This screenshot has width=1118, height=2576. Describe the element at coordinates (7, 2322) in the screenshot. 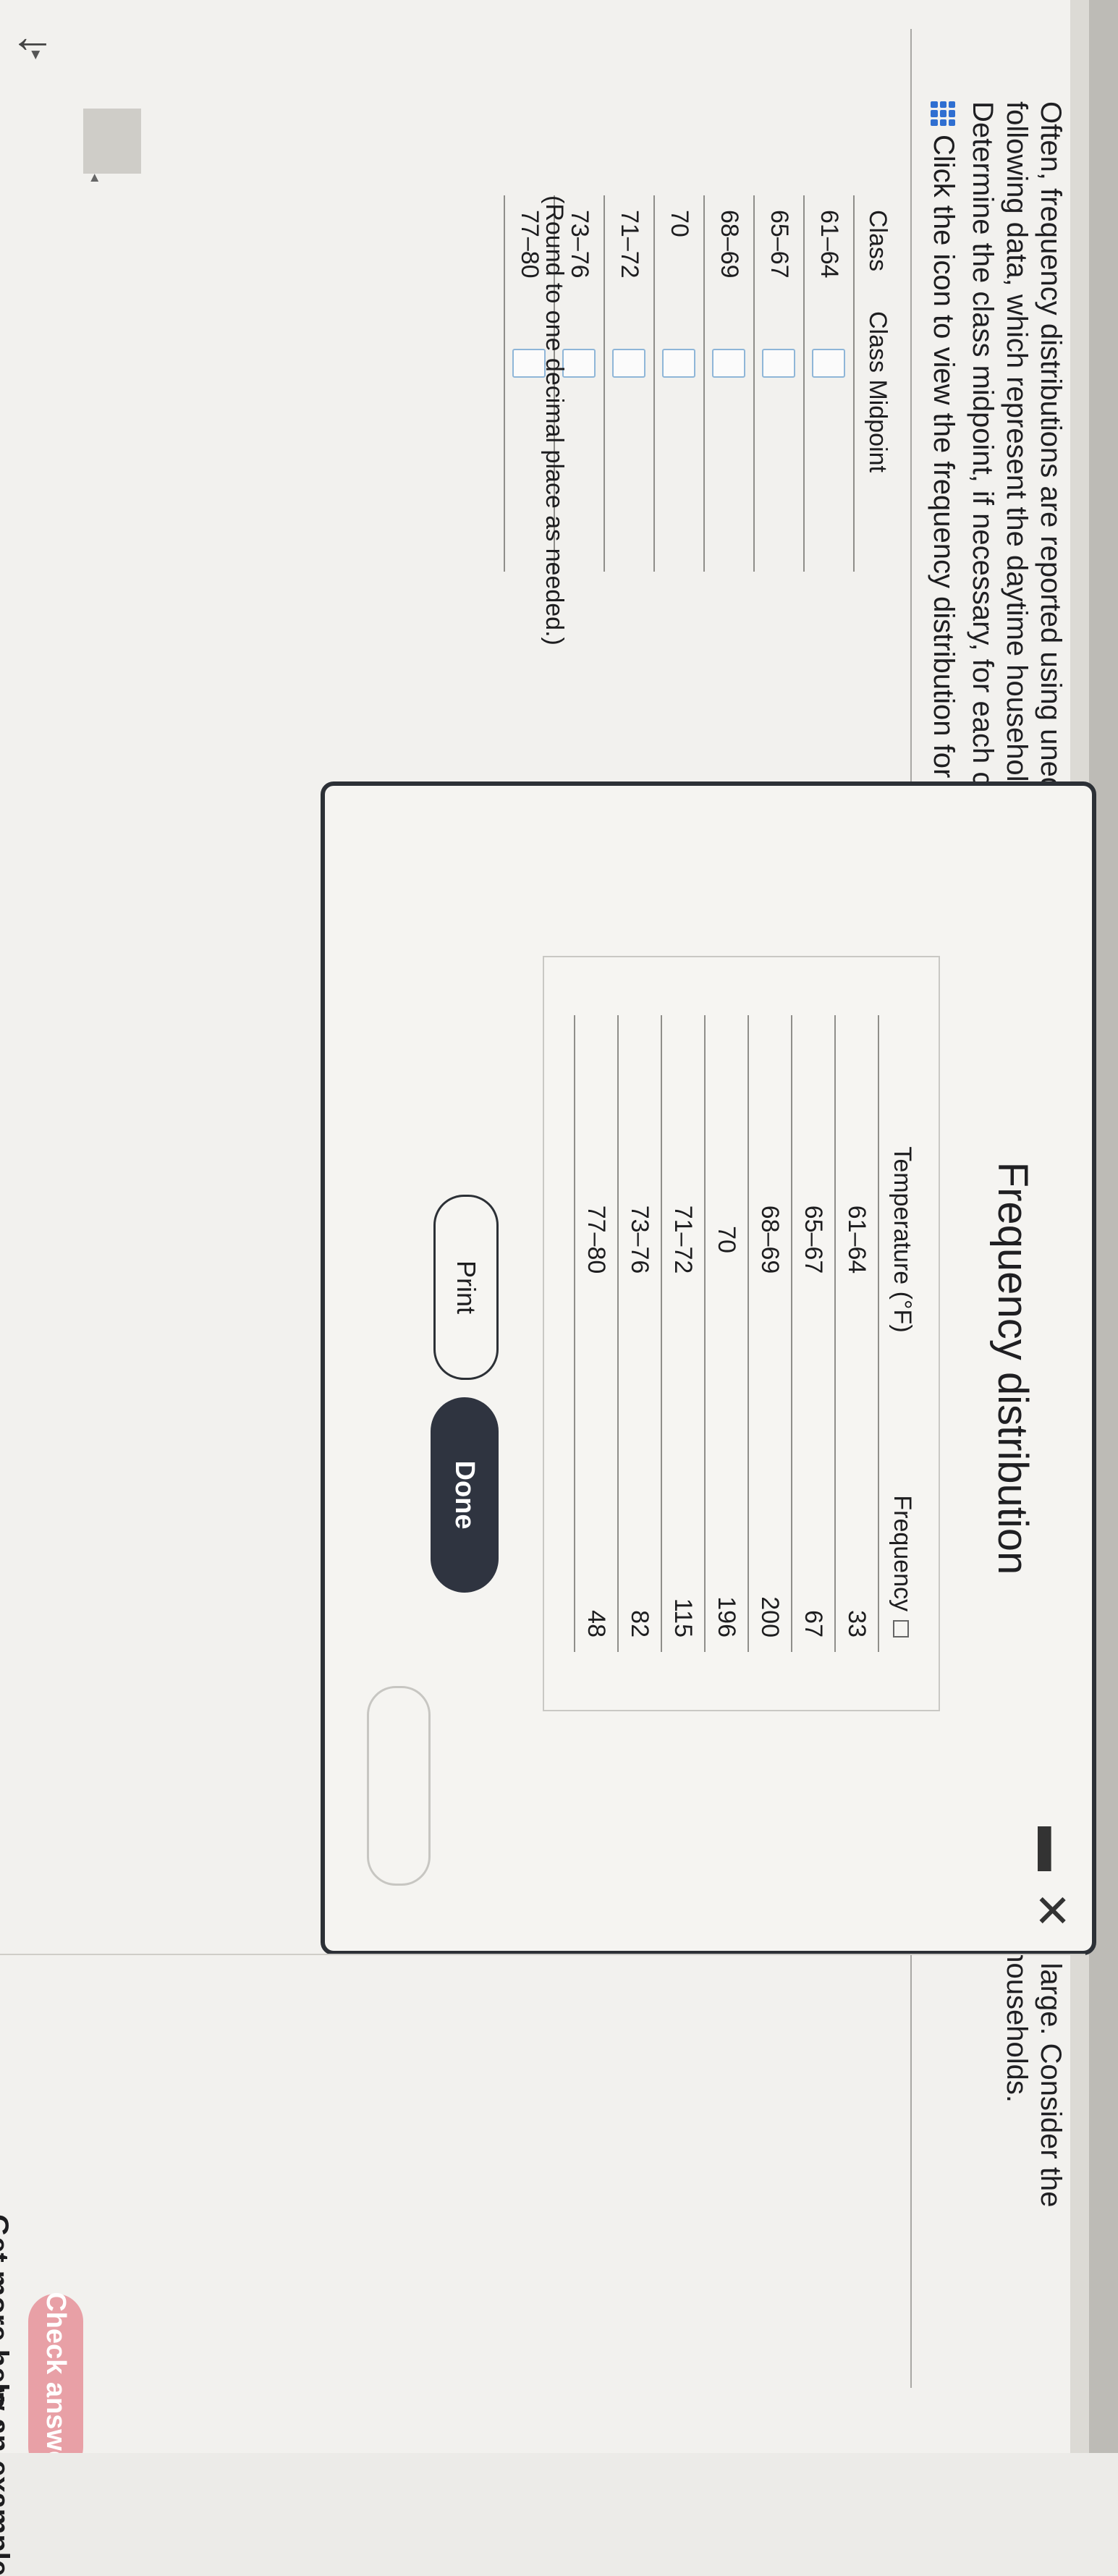

I see `get-more-help-link: Get more help ▴` at that location.